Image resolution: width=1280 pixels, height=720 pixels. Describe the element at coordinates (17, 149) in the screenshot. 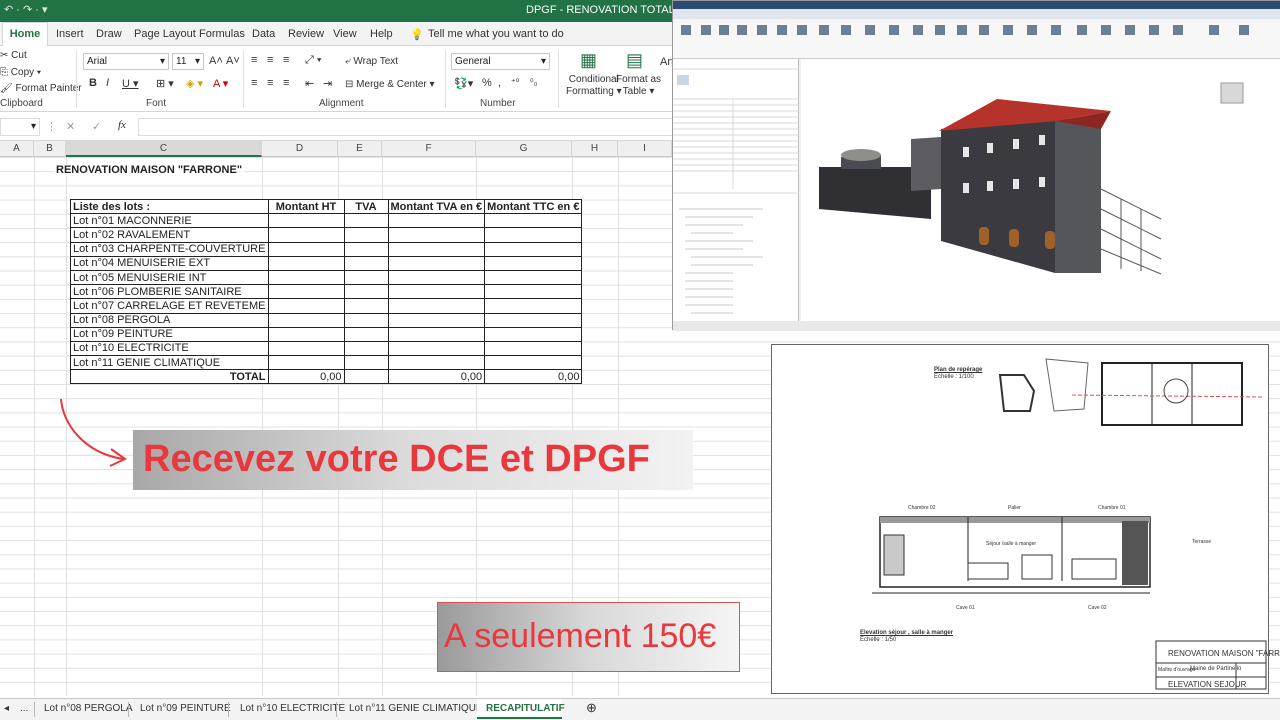

I see `col-header-a: A` at that location.